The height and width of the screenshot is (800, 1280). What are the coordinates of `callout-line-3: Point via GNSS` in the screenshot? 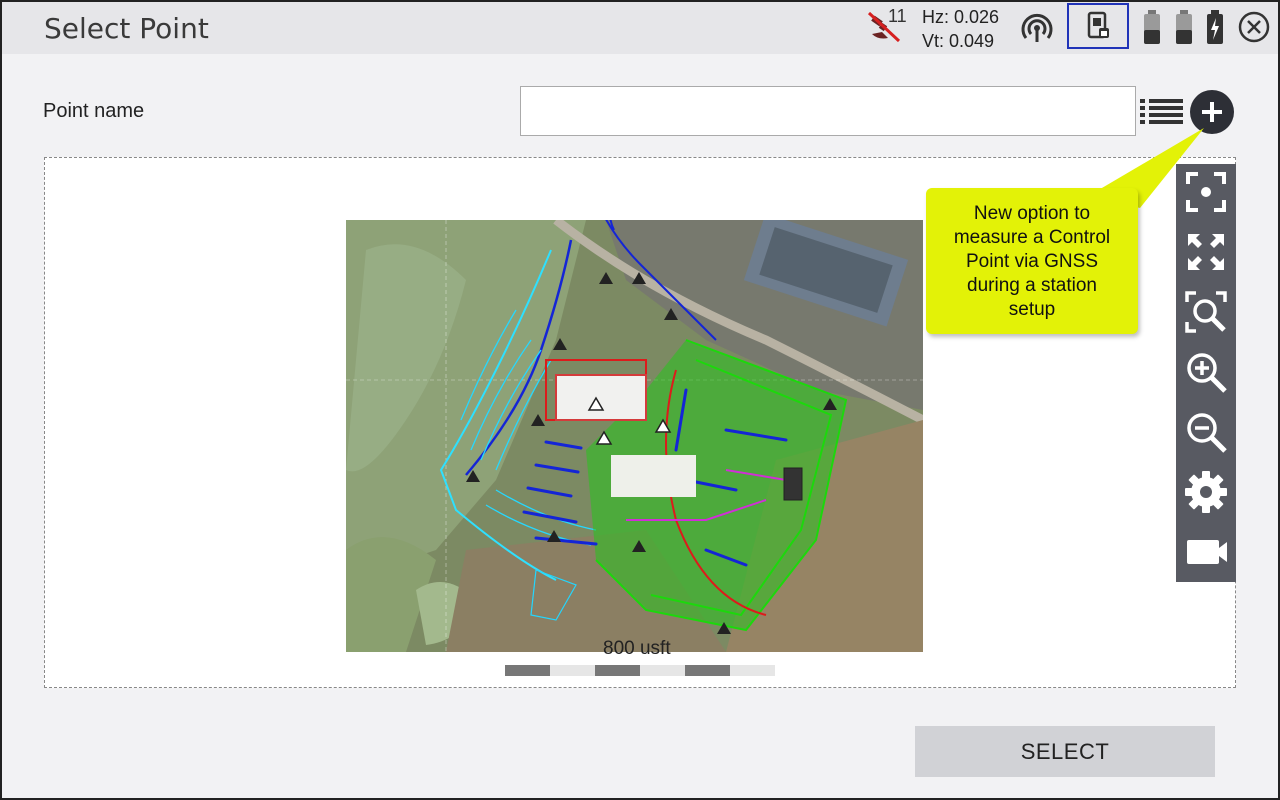 It's located at (1032, 261).